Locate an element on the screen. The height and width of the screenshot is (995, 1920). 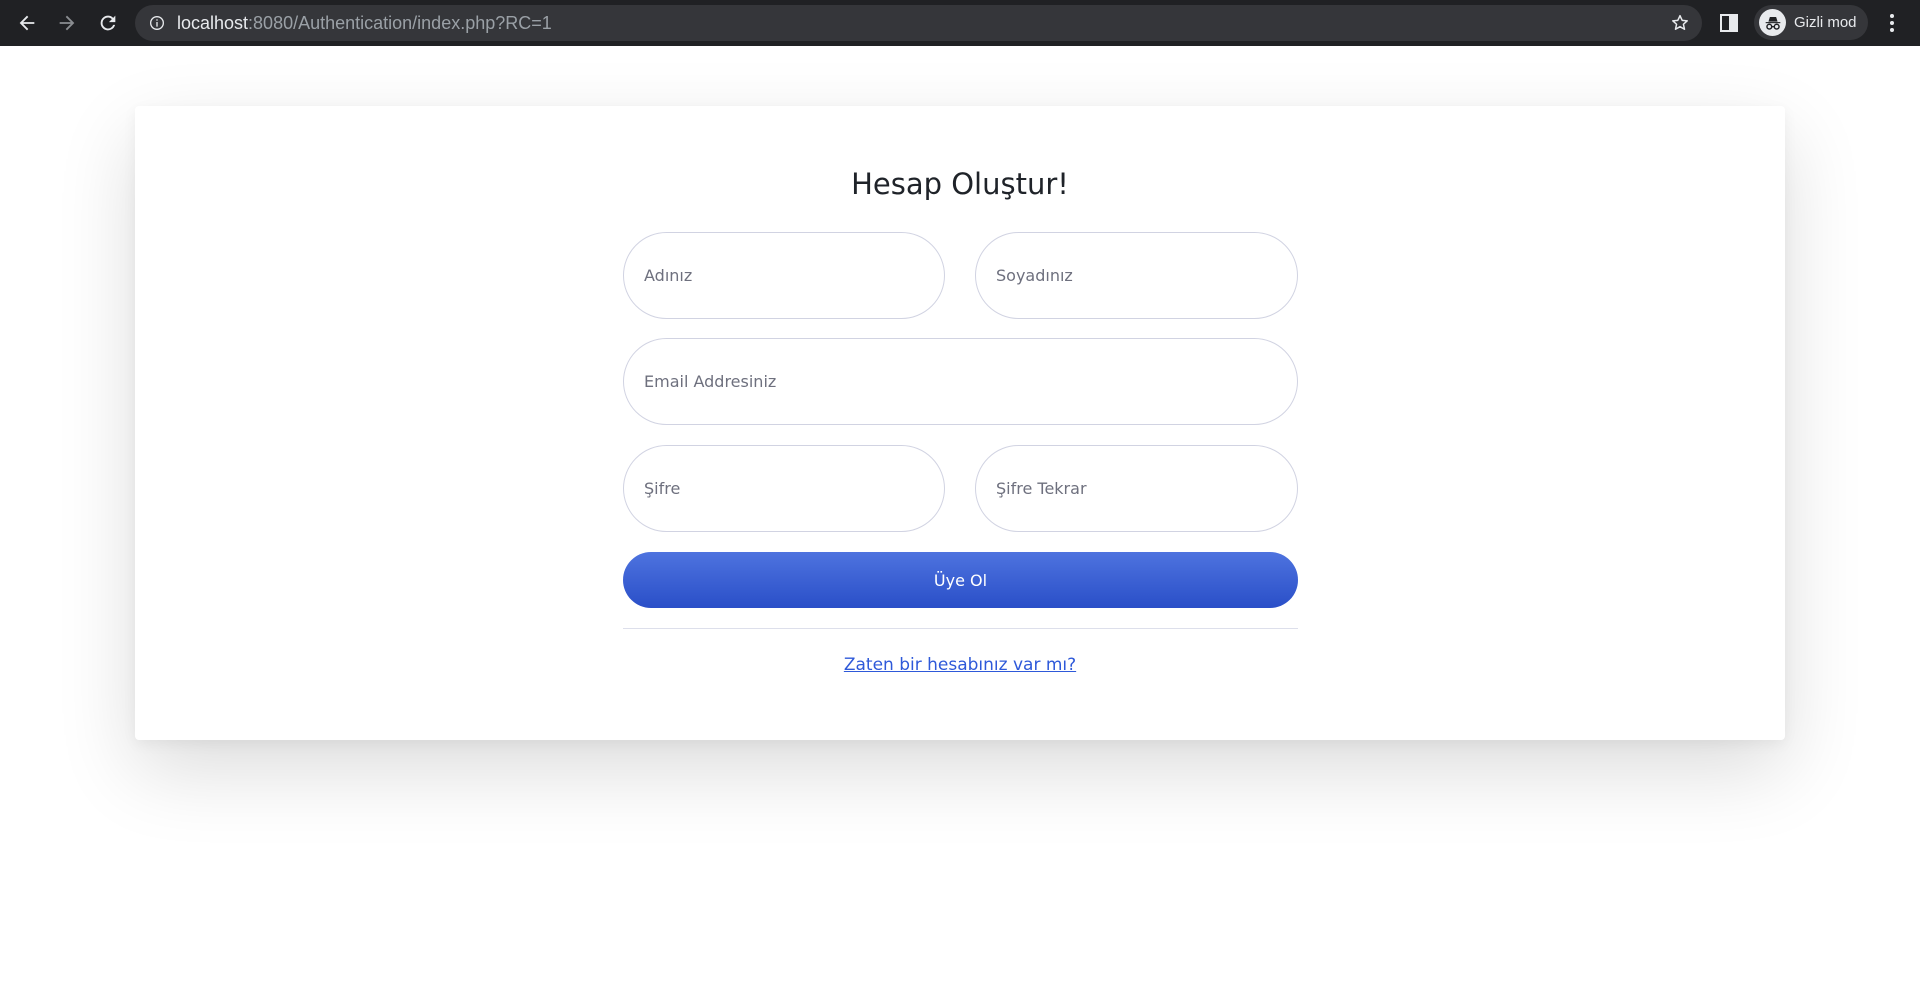
login-link-wrapper: Zaten bir hesabınız var mı? is located at coordinates (960, 665).